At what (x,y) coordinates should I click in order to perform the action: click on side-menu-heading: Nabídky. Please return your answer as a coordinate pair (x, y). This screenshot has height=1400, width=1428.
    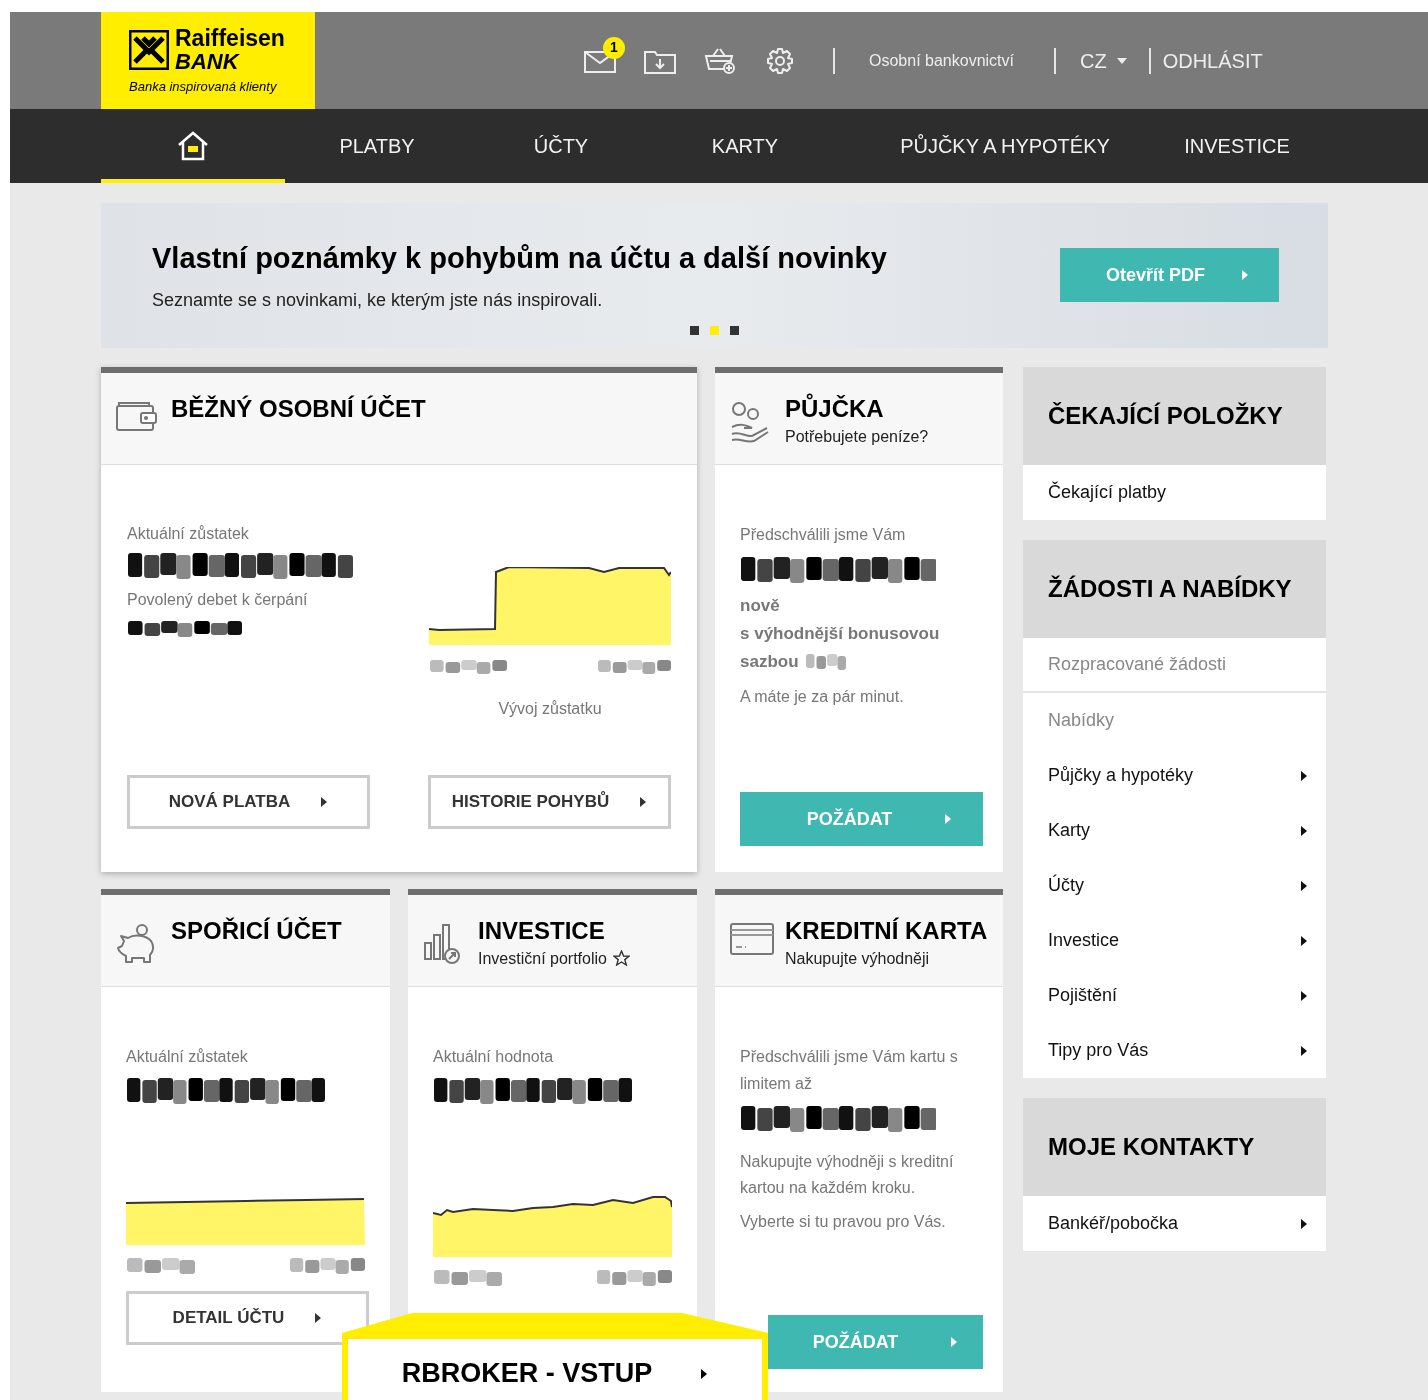
    Looking at the image, I should click on (1081, 720).